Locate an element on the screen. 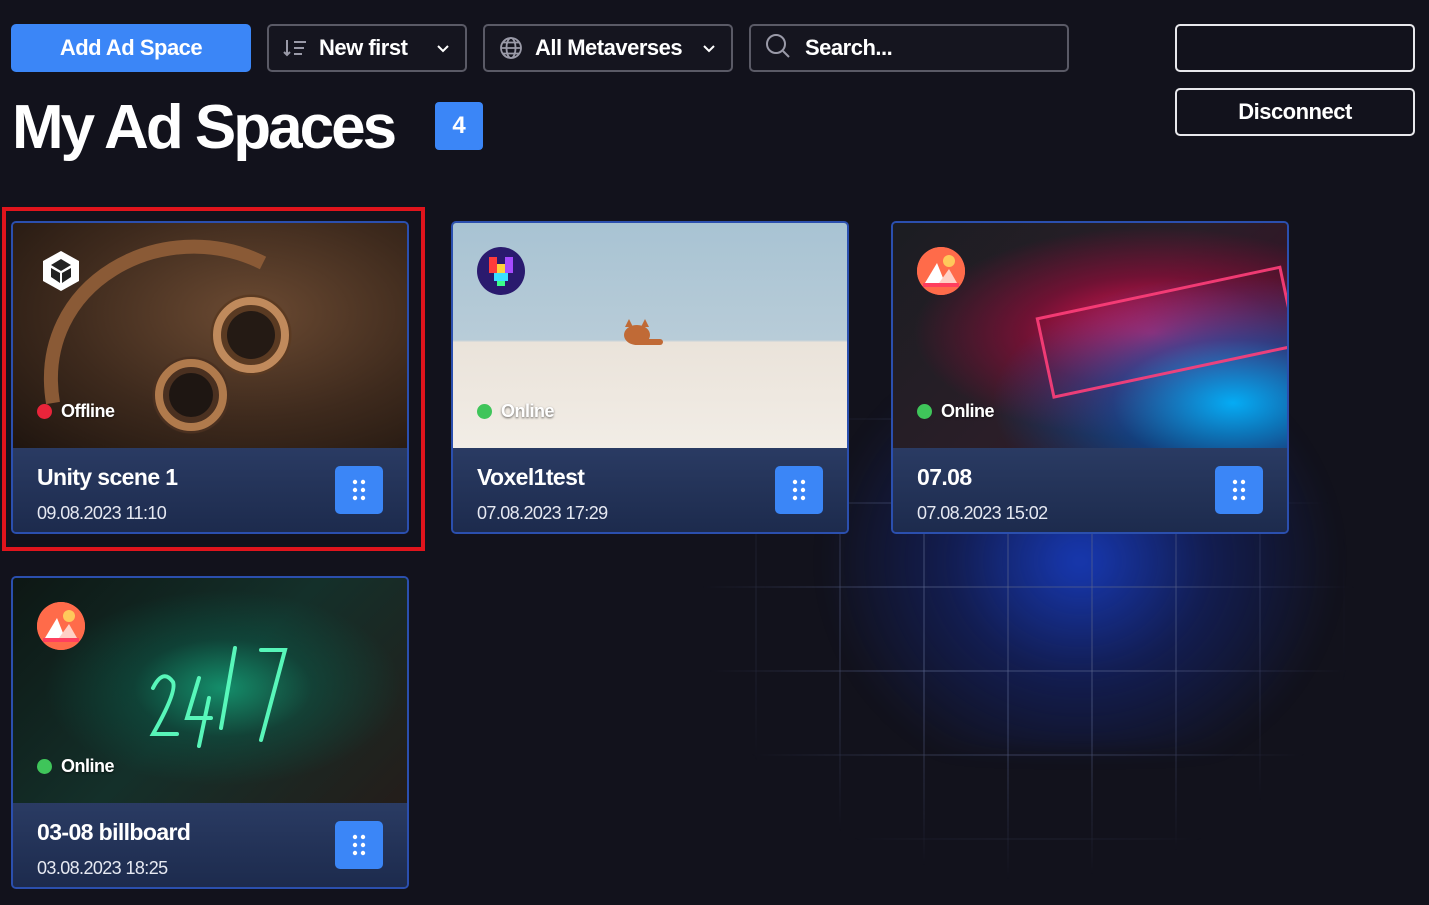 The width and height of the screenshot is (1429, 905). card-title: Voxel1test is located at coordinates (531, 477).